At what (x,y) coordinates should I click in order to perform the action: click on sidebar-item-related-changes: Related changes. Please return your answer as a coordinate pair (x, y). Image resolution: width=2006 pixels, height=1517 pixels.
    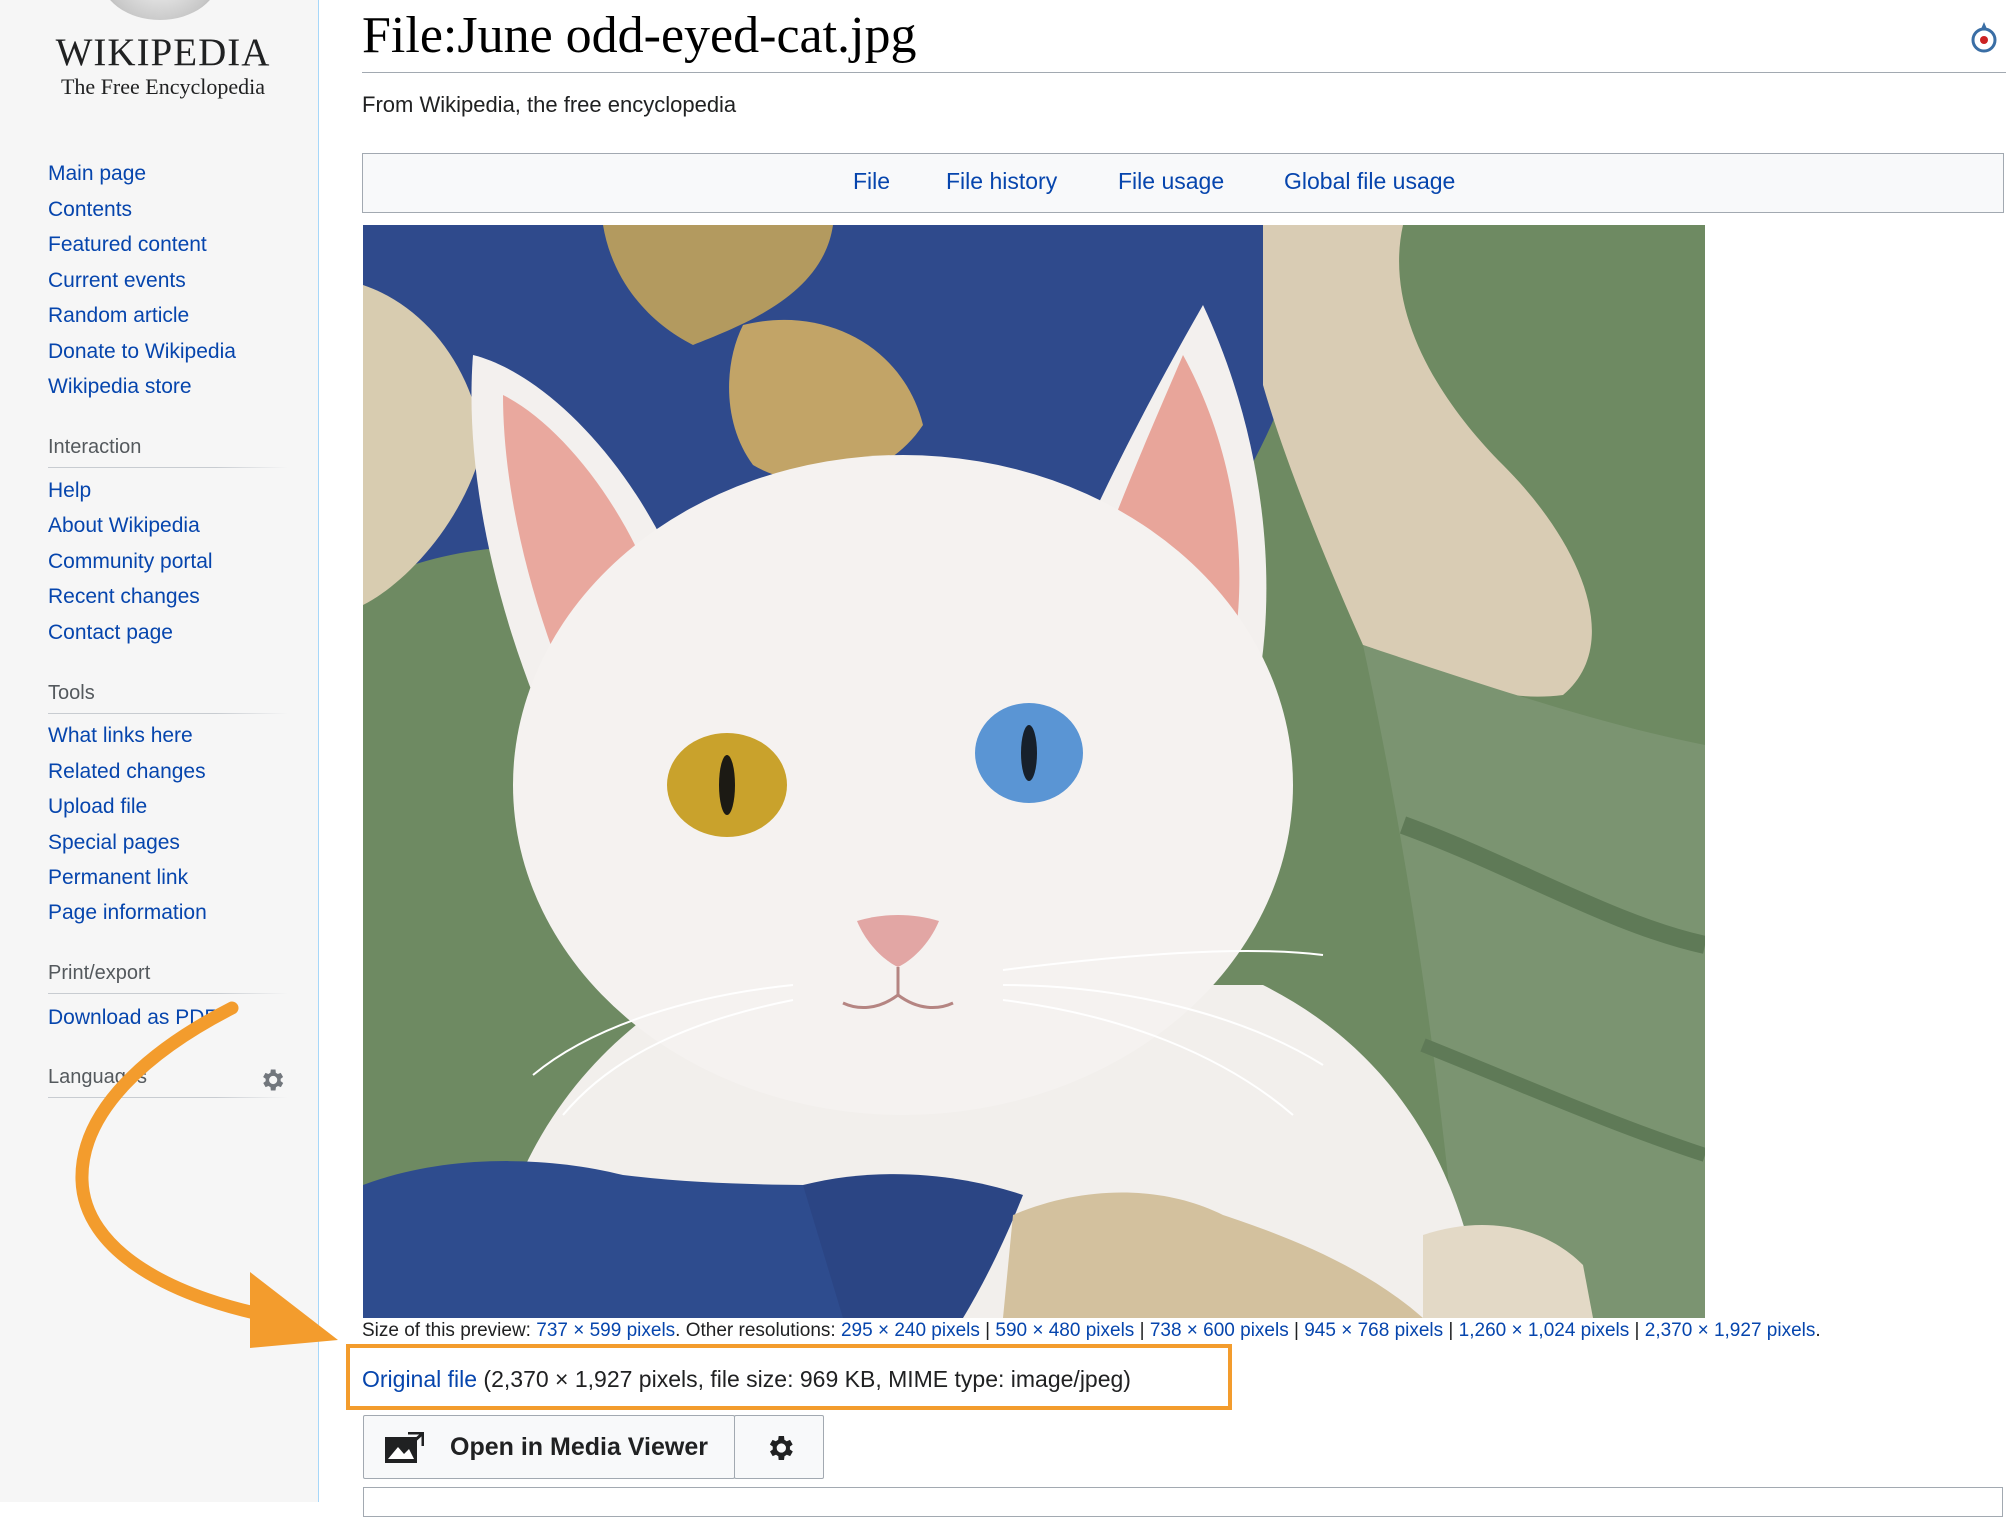
    Looking at the image, I should click on (127, 772).